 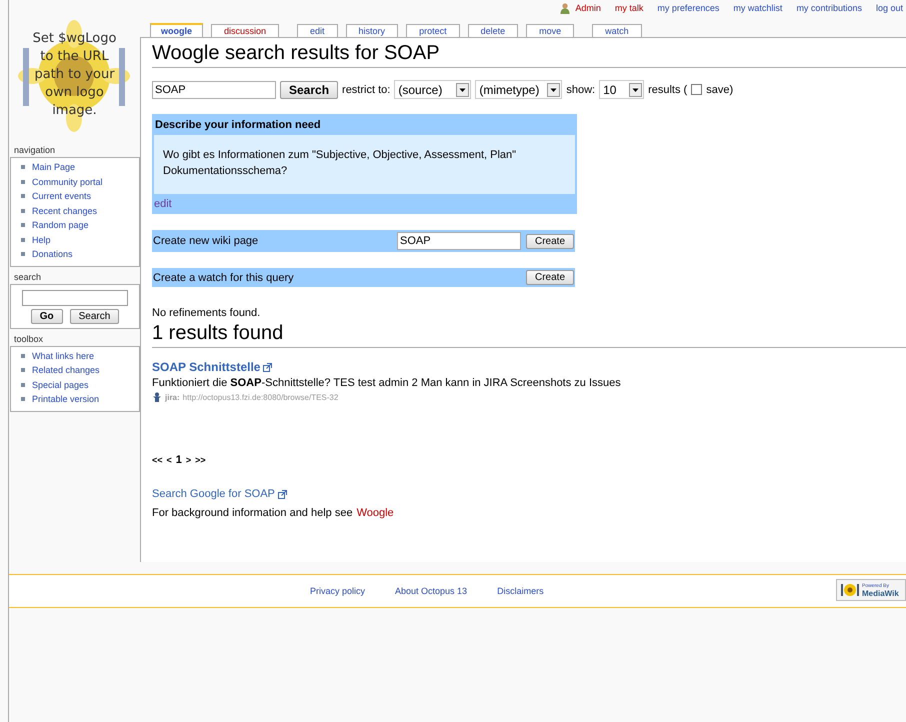 I want to click on sidebar-link: Related changes, so click(x=66, y=370).